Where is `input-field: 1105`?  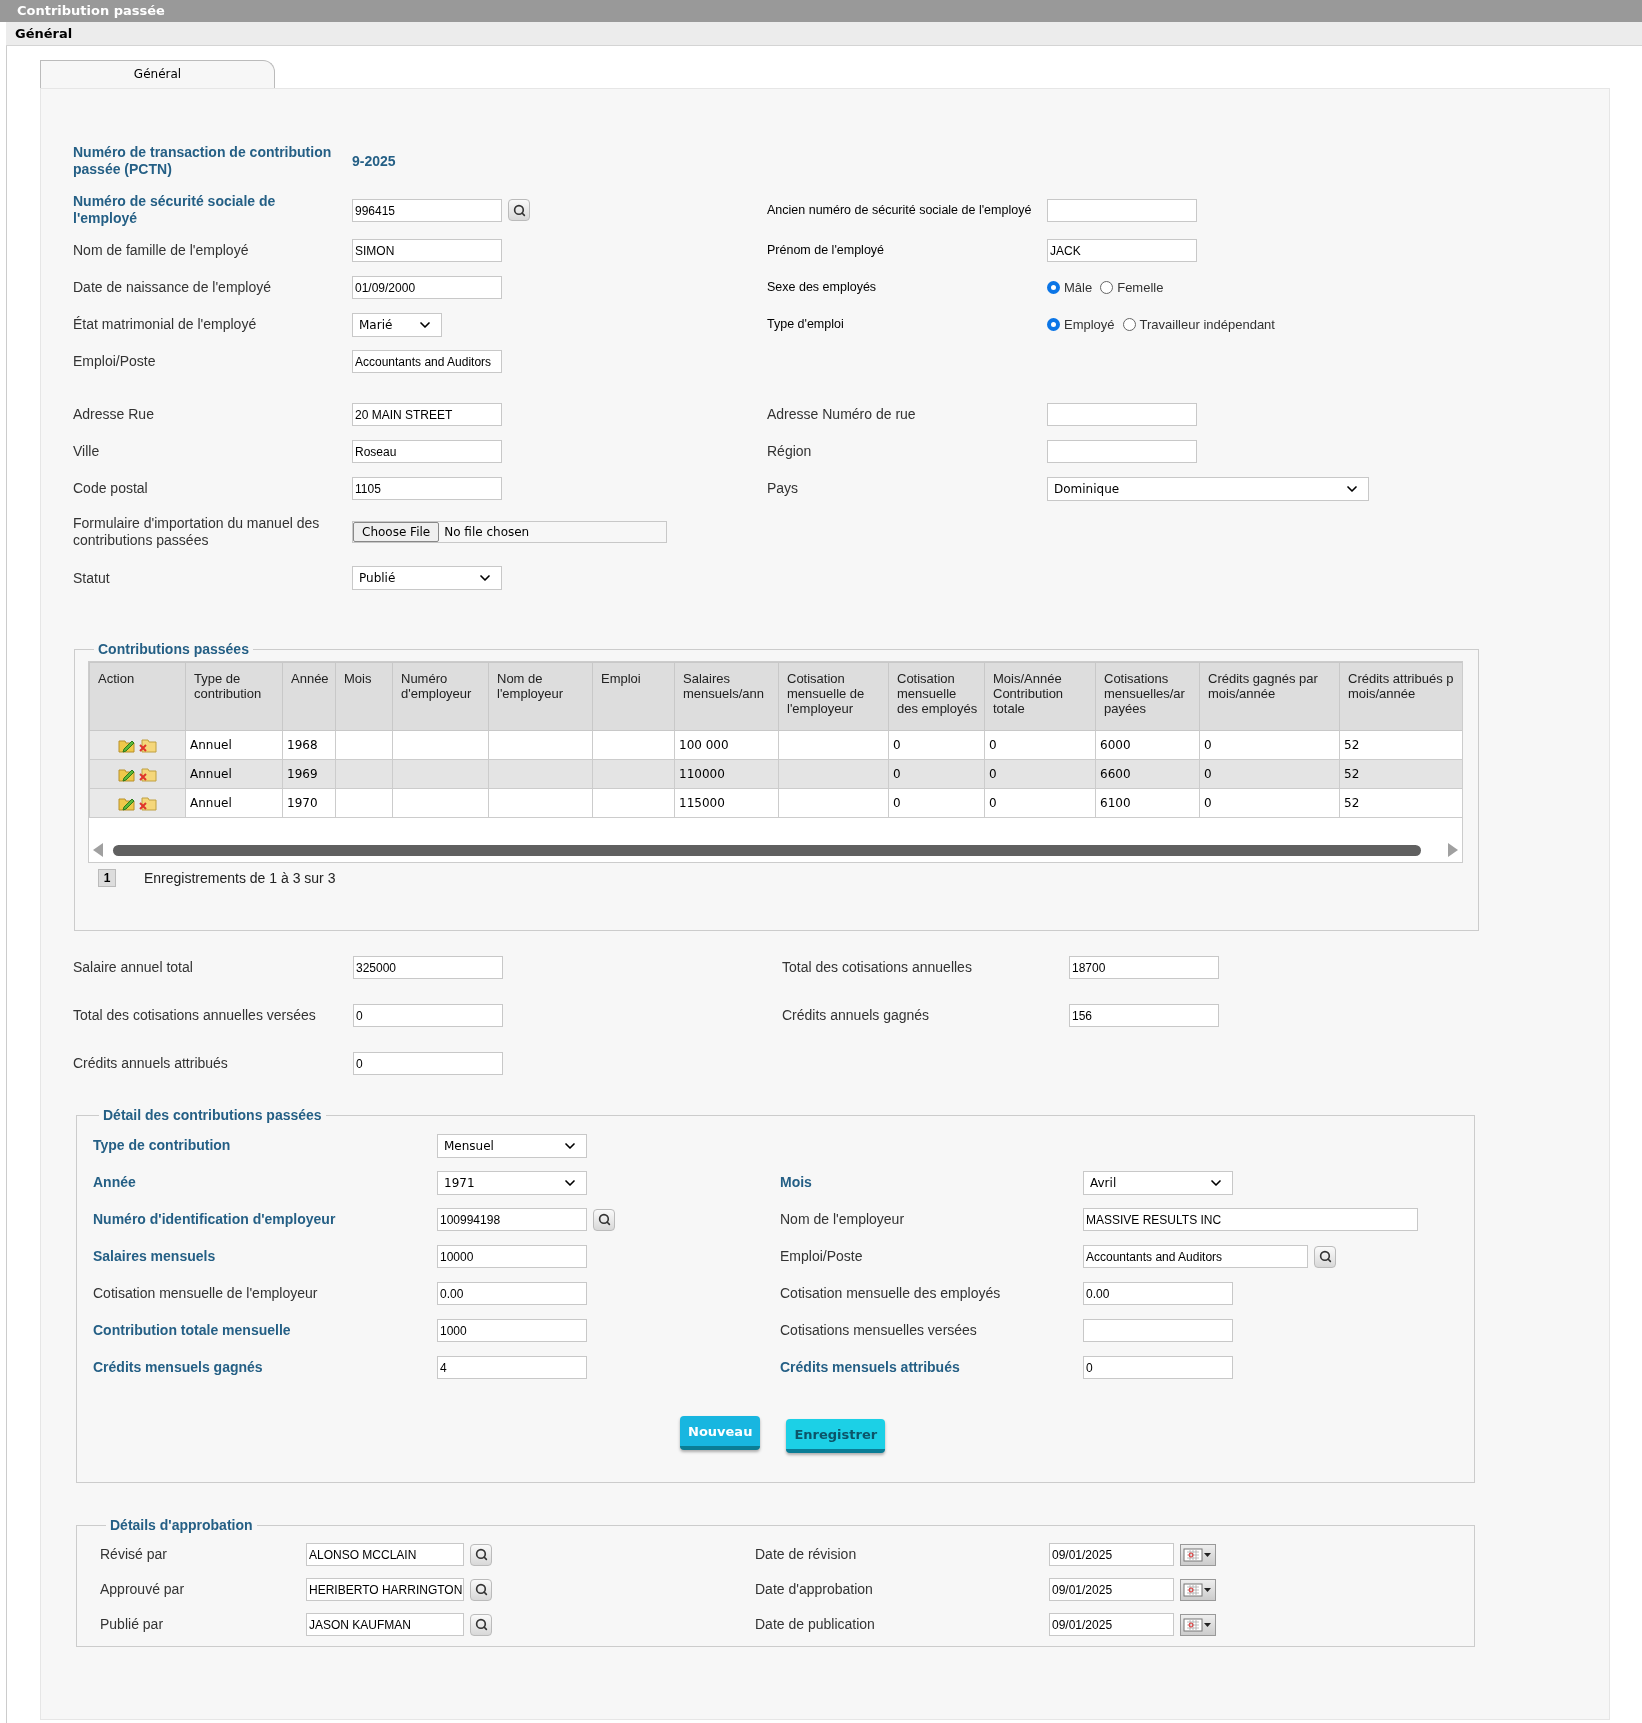
input-field: 1105 is located at coordinates (427, 488).